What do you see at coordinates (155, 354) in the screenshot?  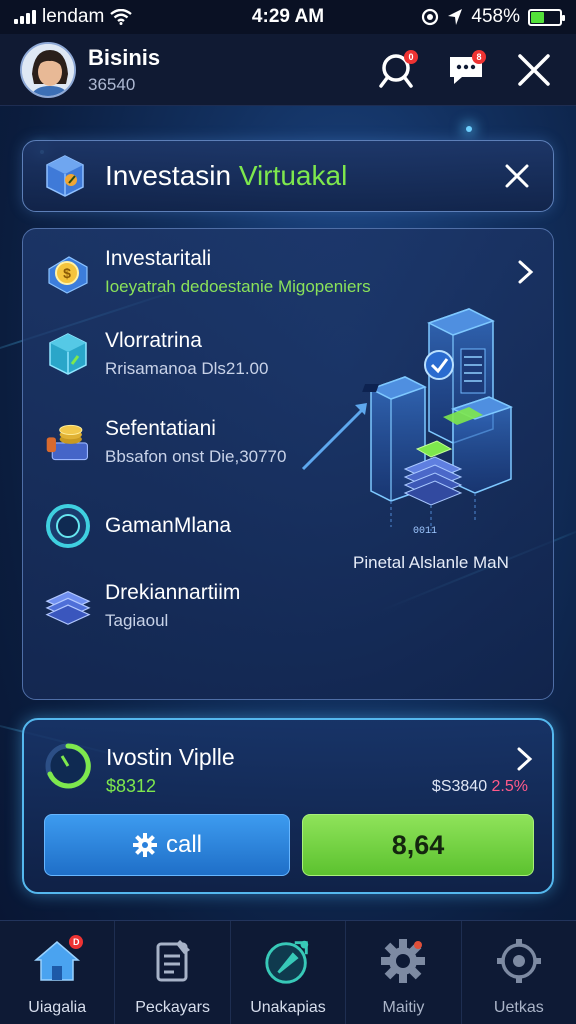 I see `list-item: Vlorratrina Rrisamanoa Dls21.00` at bounding box center [155, 354].